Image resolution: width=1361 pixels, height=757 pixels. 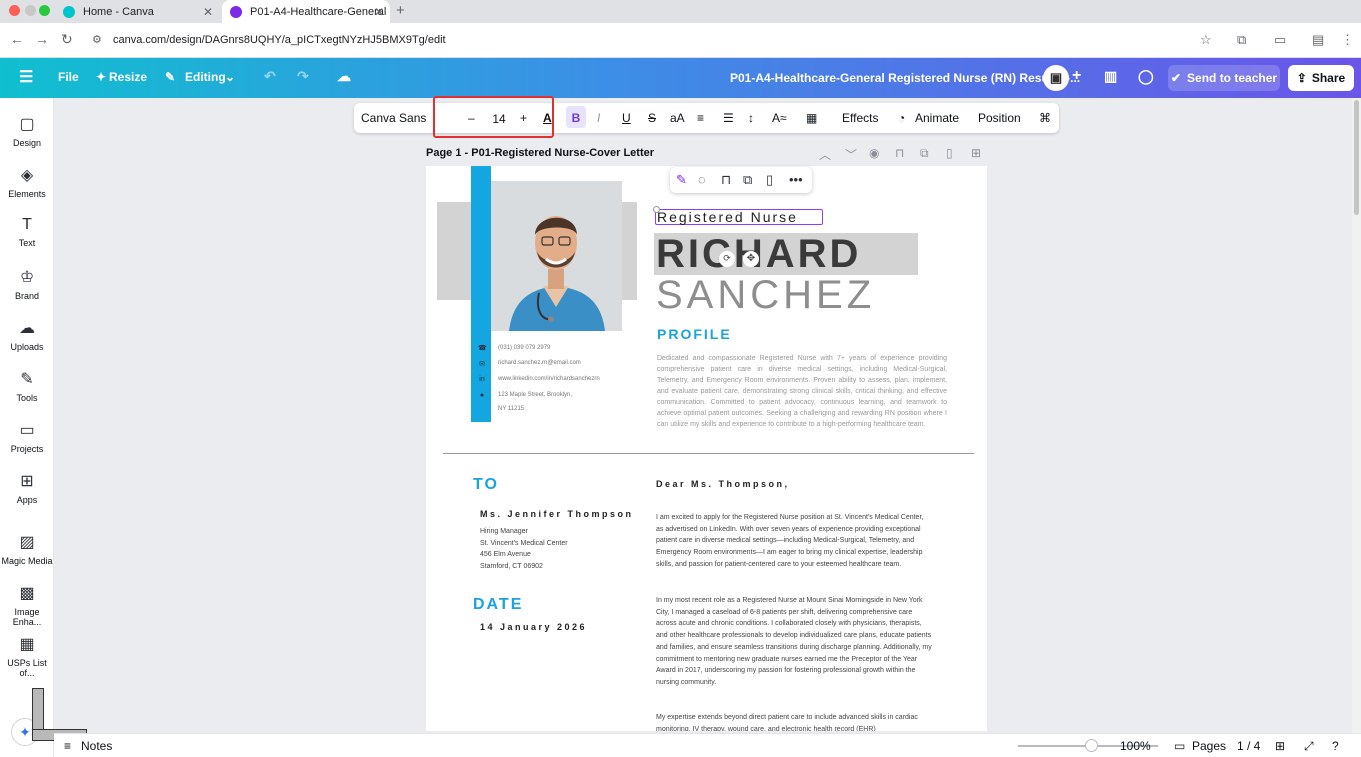 I want to click on animate-button: Animate, so click(x=937, y=118).